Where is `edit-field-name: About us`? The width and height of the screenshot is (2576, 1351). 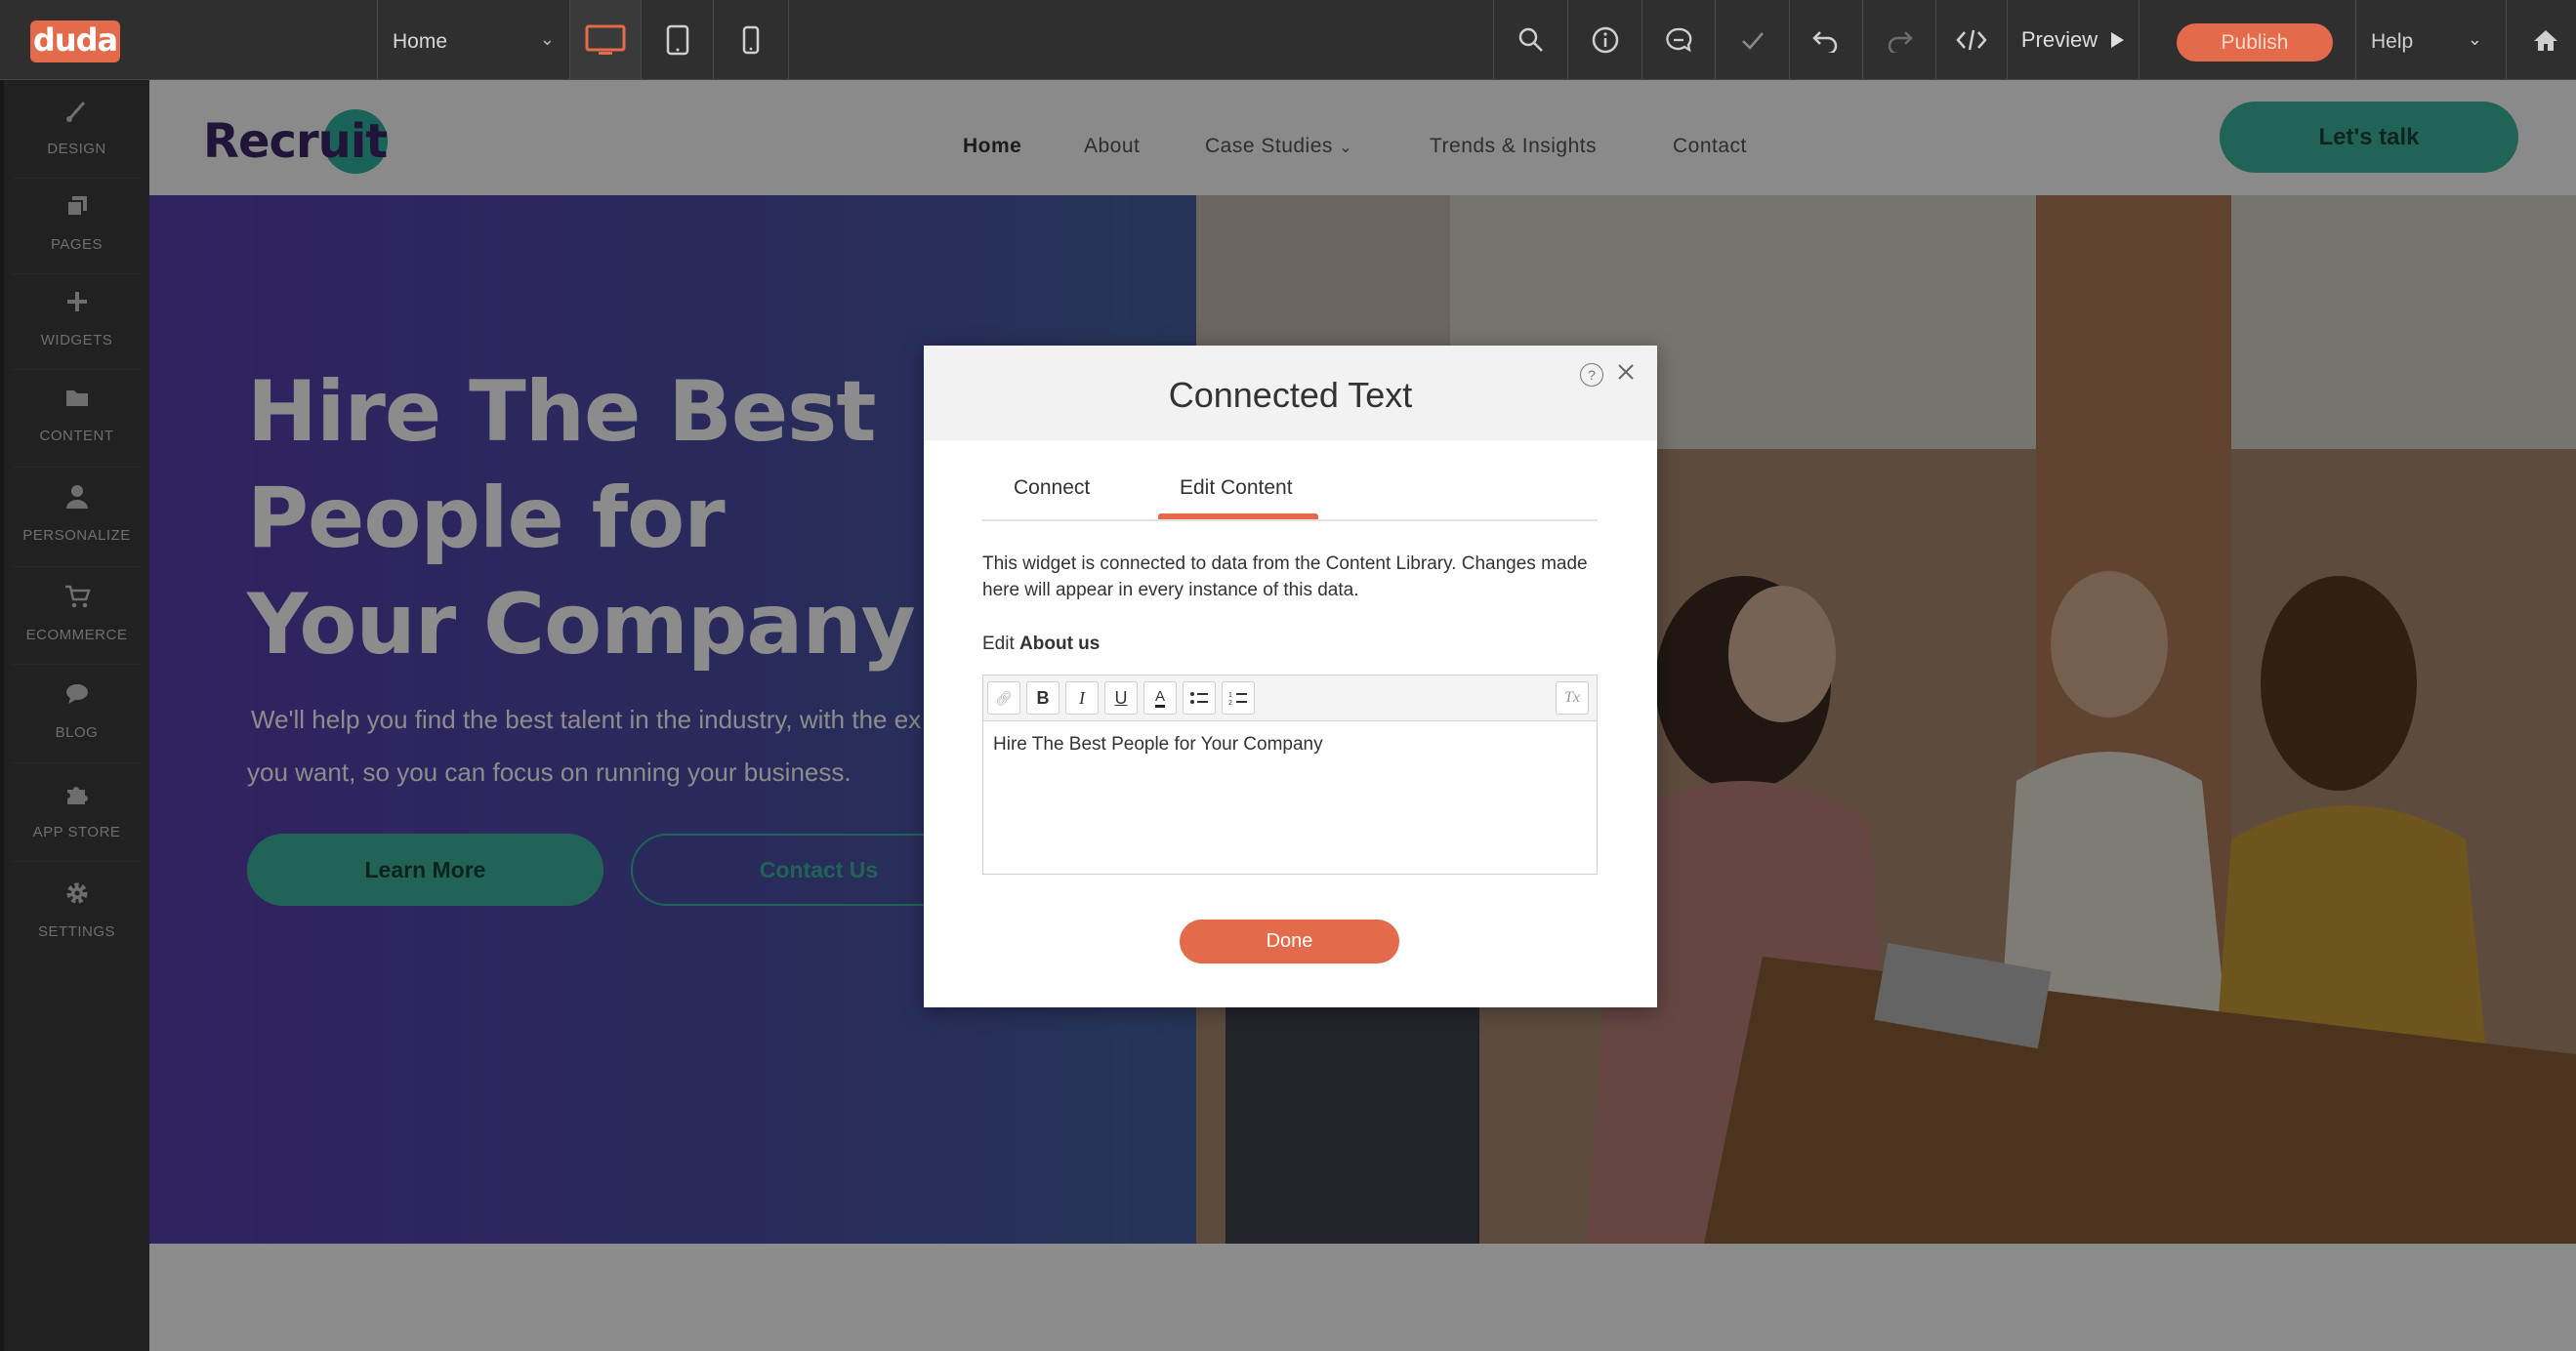
edit-field-name: About us is located at coordinates (1060, 644).